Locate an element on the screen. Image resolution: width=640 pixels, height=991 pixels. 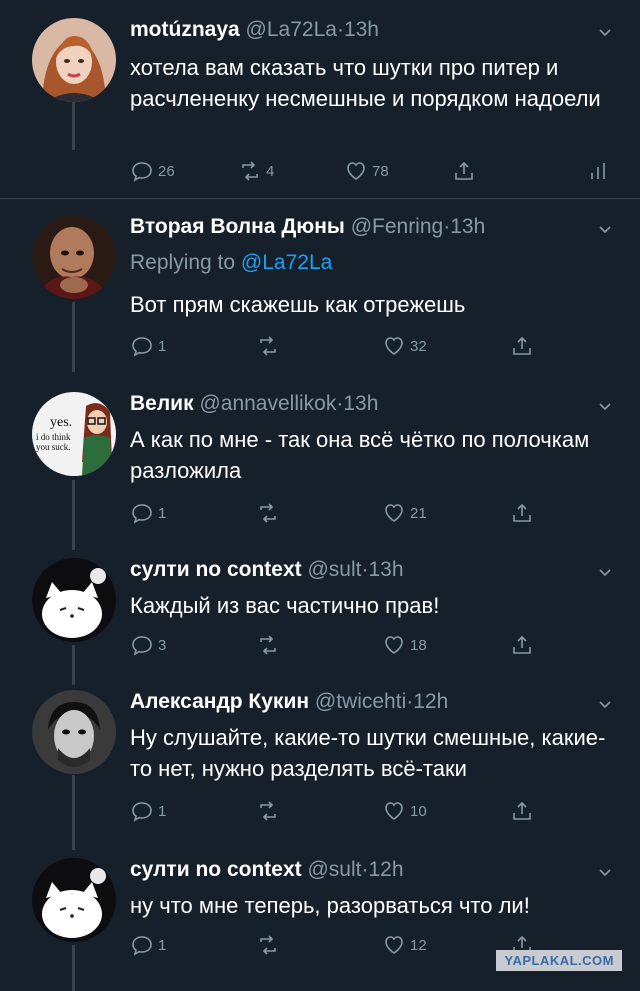
tweet-text: Вот прям скажешь как отрежешь is located at coordinates (298, 304).